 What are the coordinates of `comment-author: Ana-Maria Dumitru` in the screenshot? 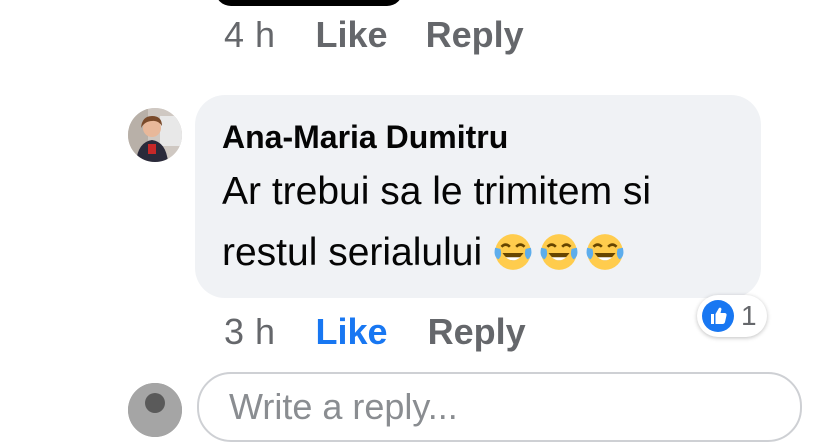 It's located at (476, 137).